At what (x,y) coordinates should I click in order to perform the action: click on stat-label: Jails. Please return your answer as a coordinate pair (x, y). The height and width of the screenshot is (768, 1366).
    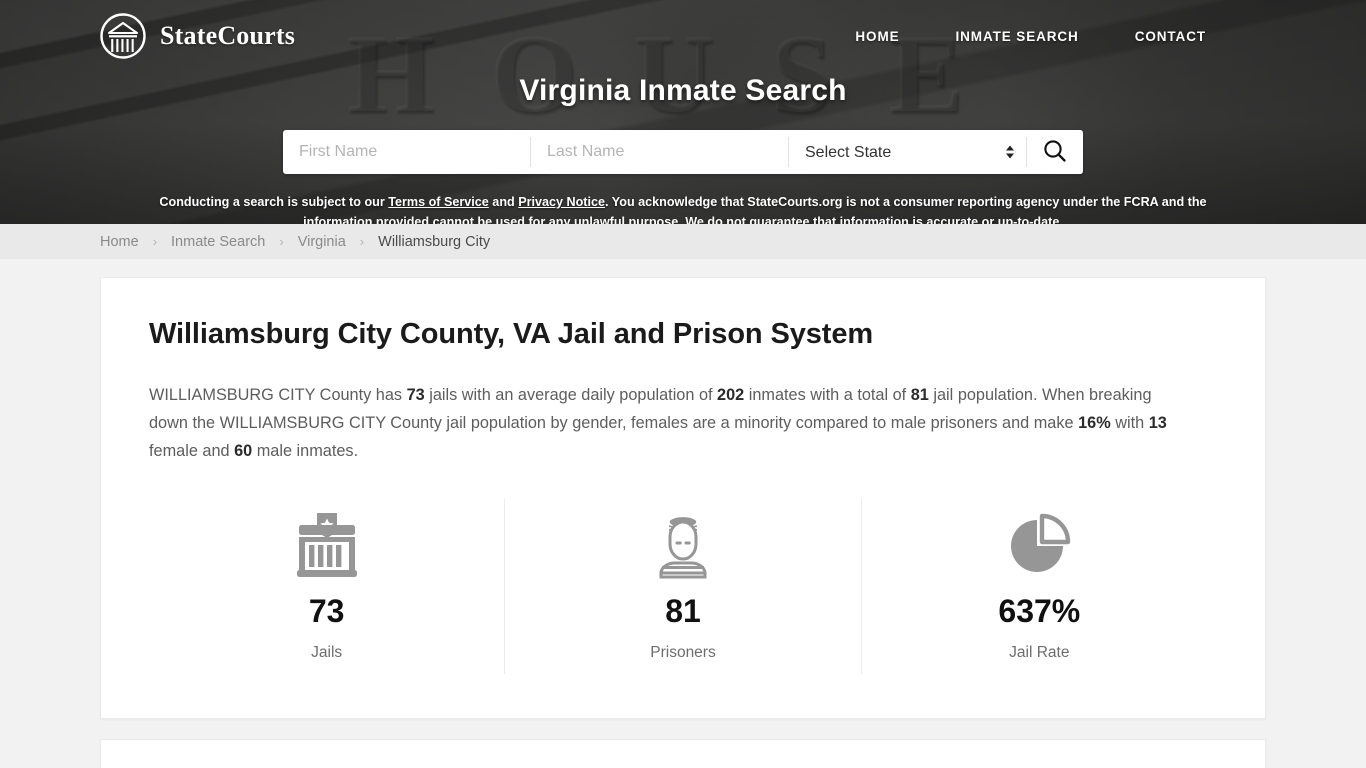
    Looking at the image, I should click on (327, 652).